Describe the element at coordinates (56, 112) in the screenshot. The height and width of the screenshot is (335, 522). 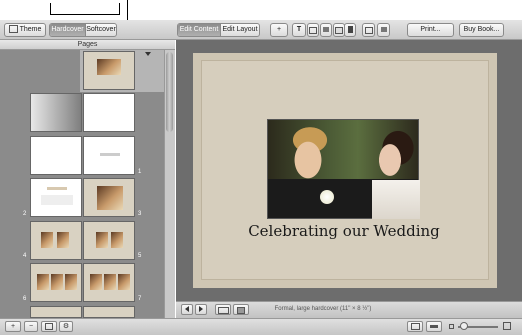
I see `page-thumbnail-endpaper` at that location.